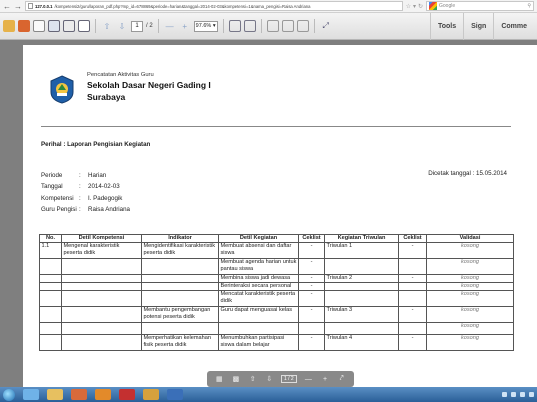  What do you see at coordinates (414, 6) in the screenshot?
I see `dropdown-icon: ▾` at bounding box center [414, 6].